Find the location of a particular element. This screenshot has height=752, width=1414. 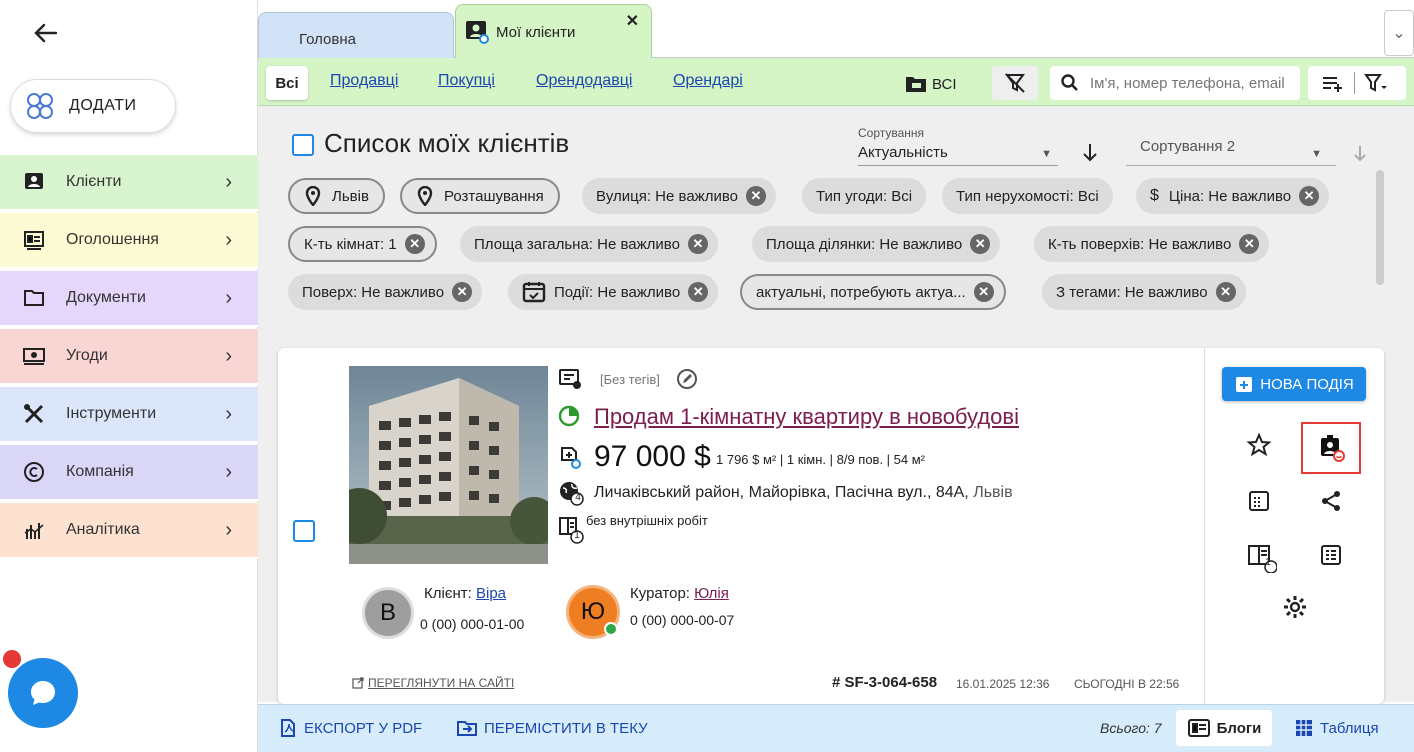

tab-clients: Мої клієнти ✕ is located at coordinates (553, 31).